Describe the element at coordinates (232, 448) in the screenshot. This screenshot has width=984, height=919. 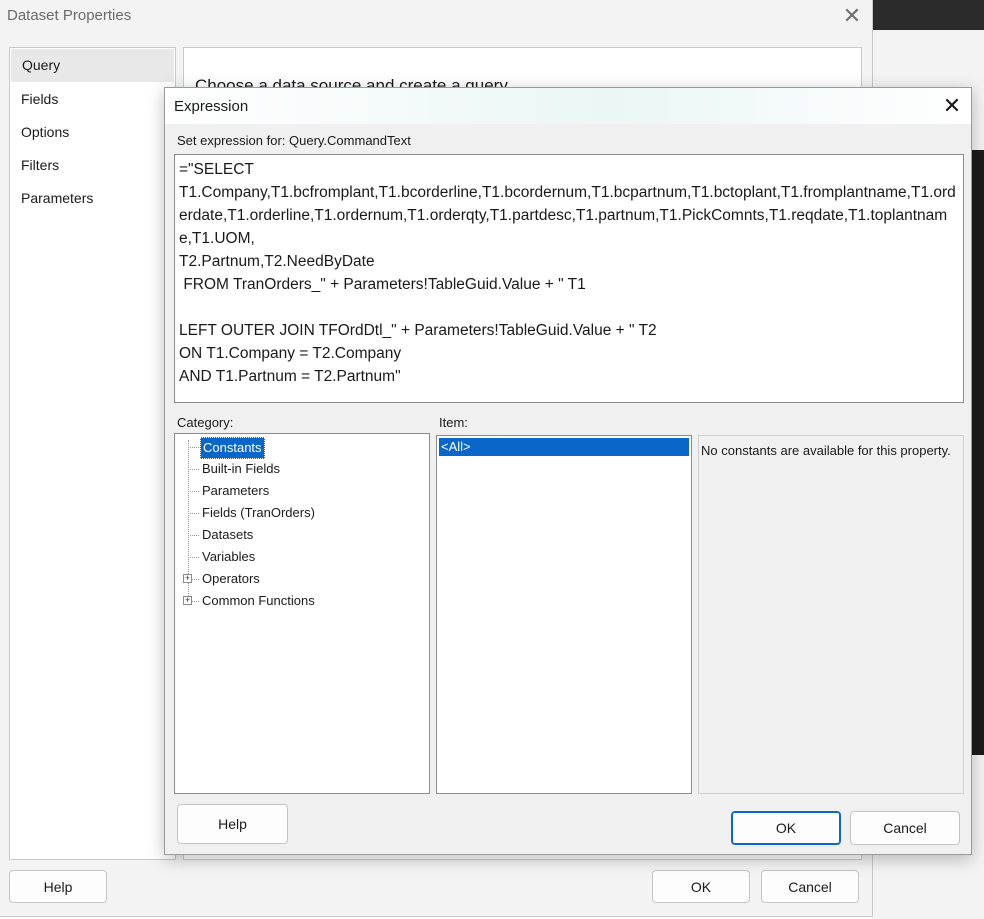
I see `tree-item-label: Constants` at that location.